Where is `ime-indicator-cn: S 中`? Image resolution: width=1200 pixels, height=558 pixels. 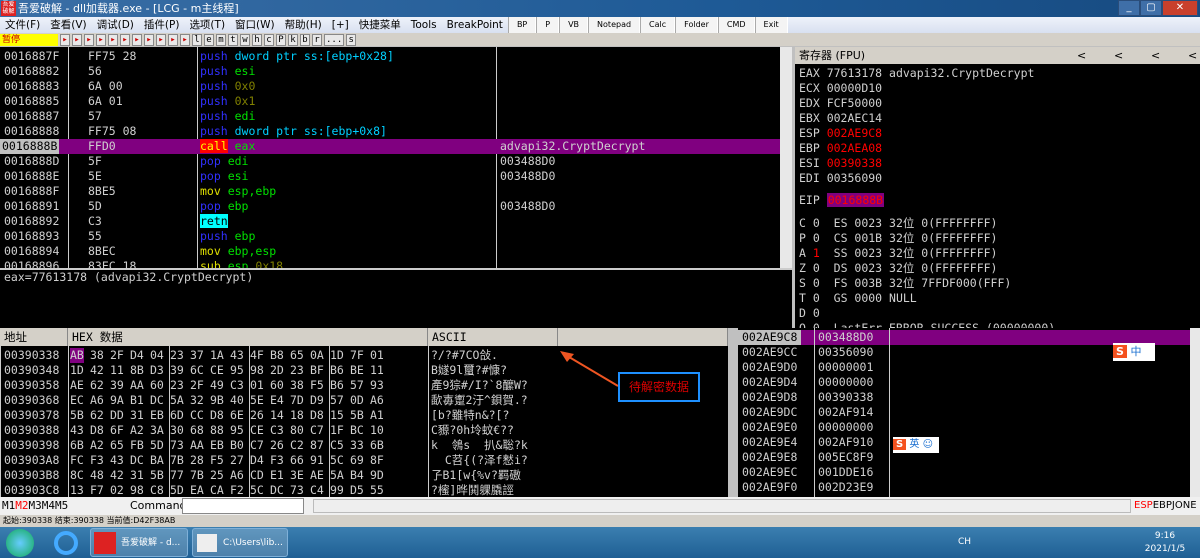
ime-indicator-cn: S 中 is located at coordinates (1134, 352).